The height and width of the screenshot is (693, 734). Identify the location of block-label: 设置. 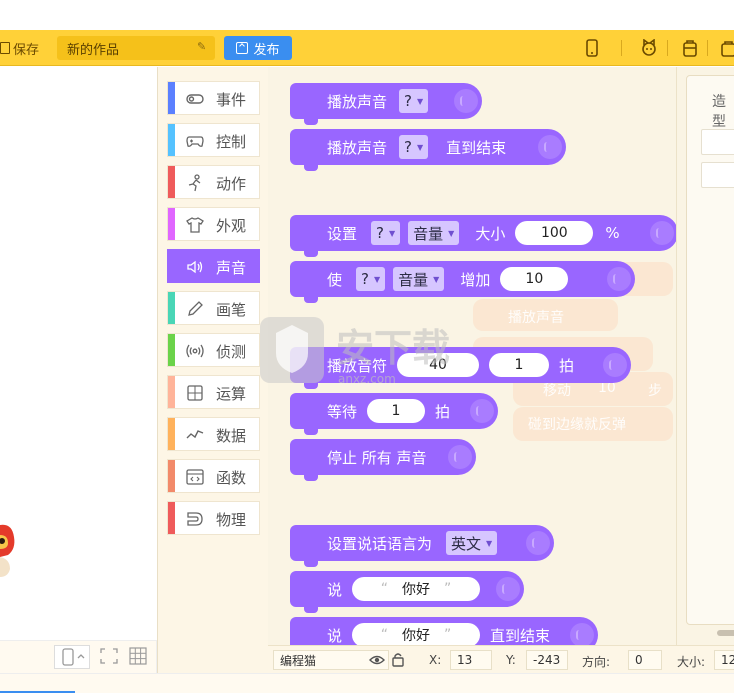
(342, 233).